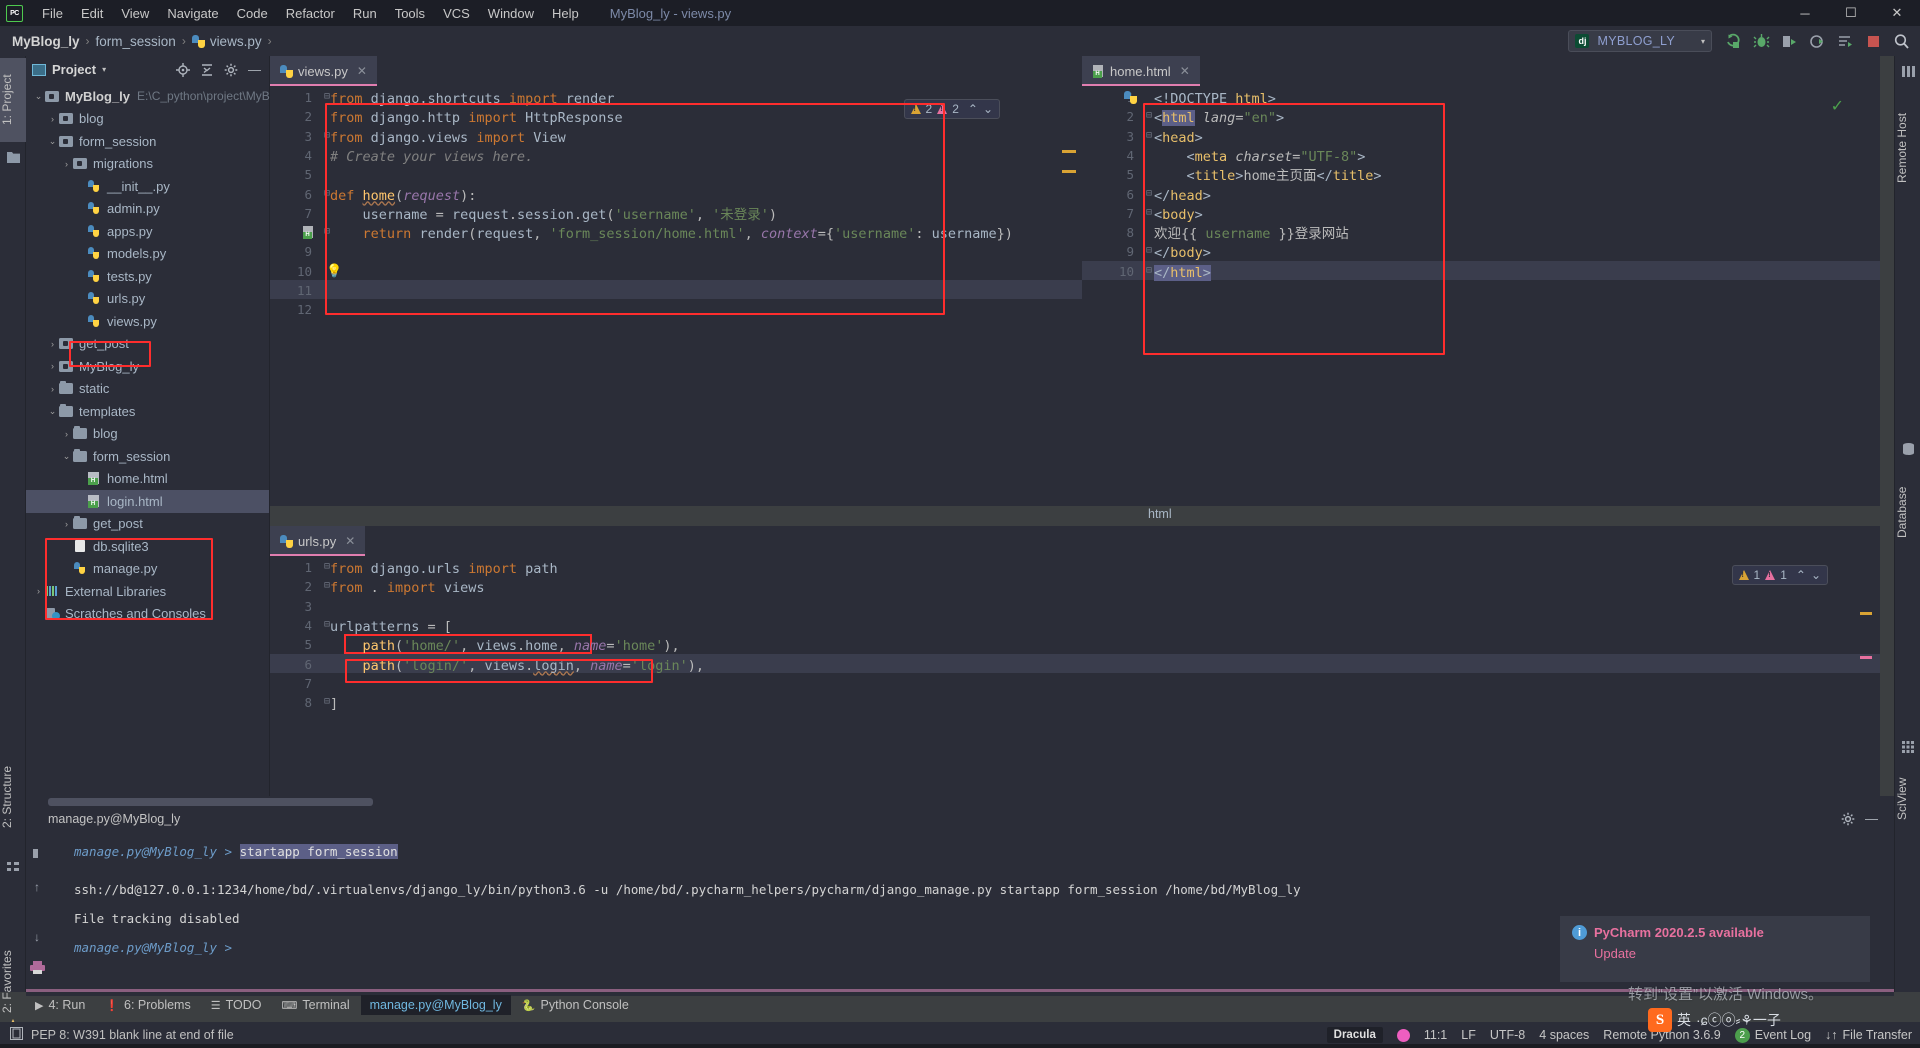 The height and width of the screenshot is (1048, 1920). What do you see at coordinates (1907, 512) in the screenshot?
I see `sidebar-tab-database: Database` at bounding box center [1907, 512].